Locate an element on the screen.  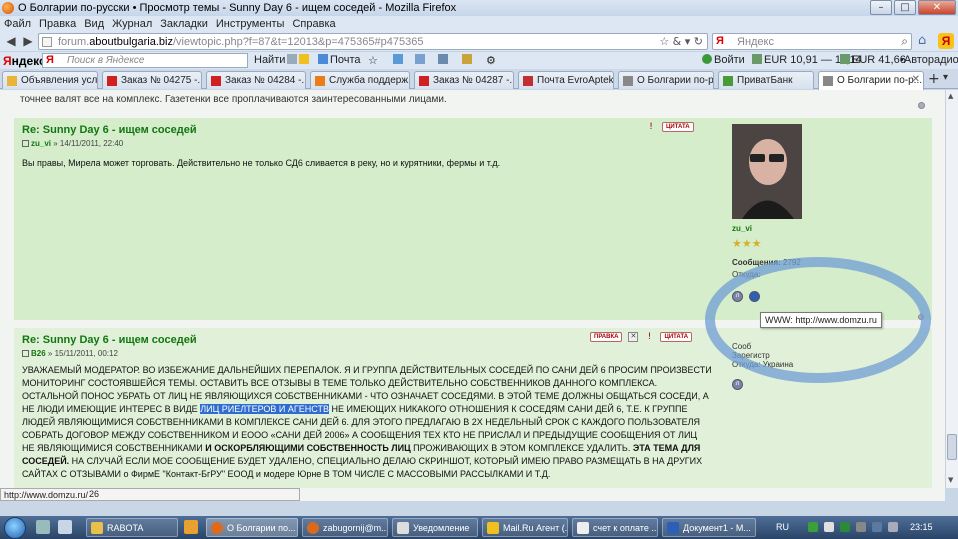
url-actions: ☆ & ▾ ↻ is located at coordinates (681, 41).